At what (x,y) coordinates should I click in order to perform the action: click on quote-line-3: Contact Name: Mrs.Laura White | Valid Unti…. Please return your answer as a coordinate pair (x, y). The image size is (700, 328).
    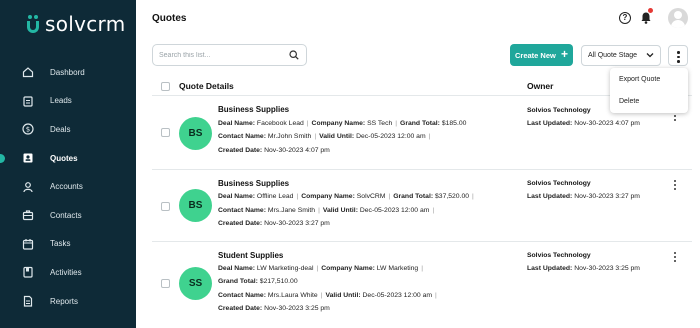
    Looking at the image, I should click on (327, 295).